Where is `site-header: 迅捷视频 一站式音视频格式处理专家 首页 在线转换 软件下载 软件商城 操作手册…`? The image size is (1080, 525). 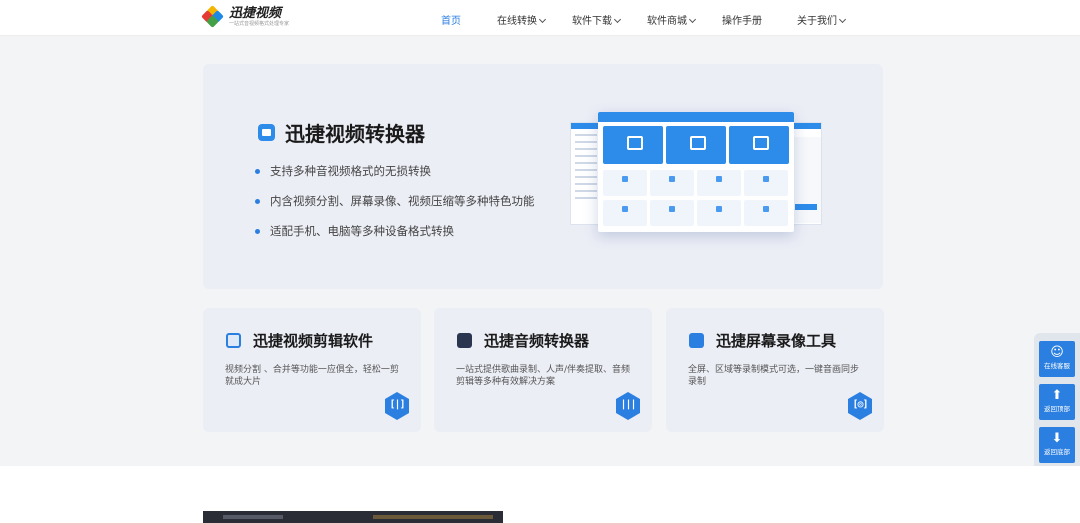
site-header: 迅捷视频 一站式音视频格式处理专家 首页 在线转换 软件下载 软件商城 操作手册… is located at coordinates (540, 18).